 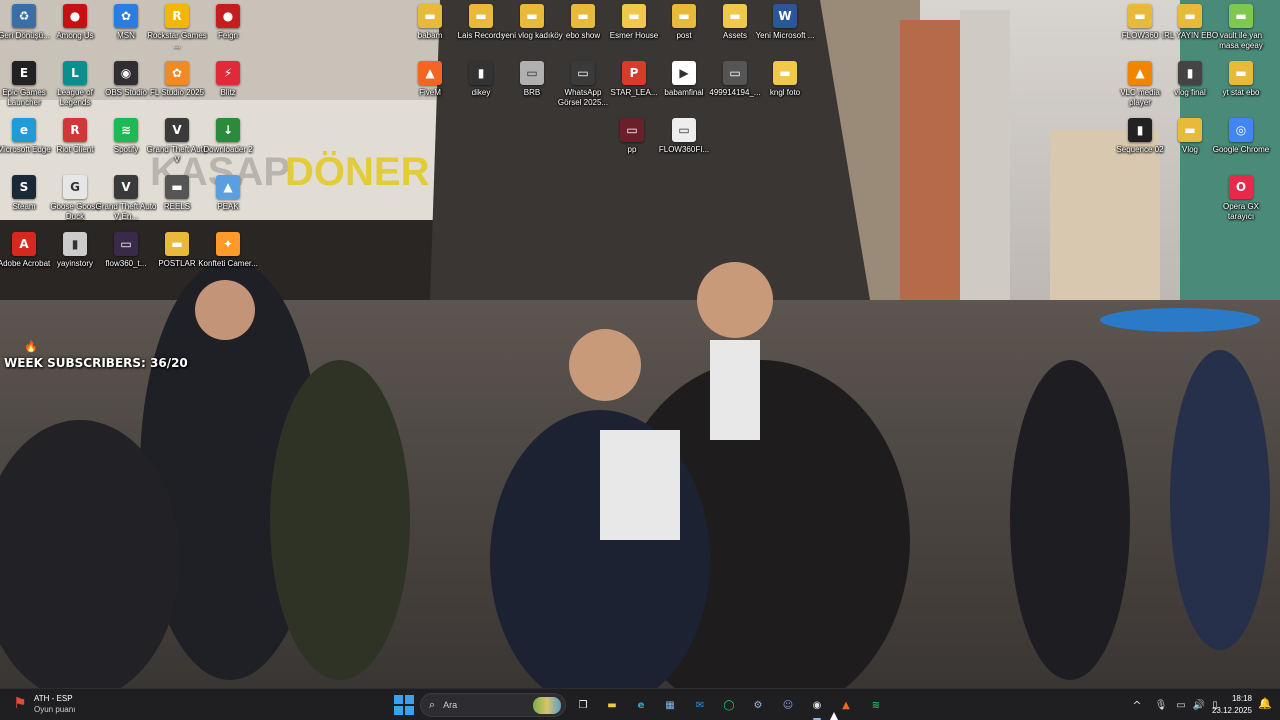 I want to click on taskbar-app-spotify: ≋, so click(x=876, y=705).